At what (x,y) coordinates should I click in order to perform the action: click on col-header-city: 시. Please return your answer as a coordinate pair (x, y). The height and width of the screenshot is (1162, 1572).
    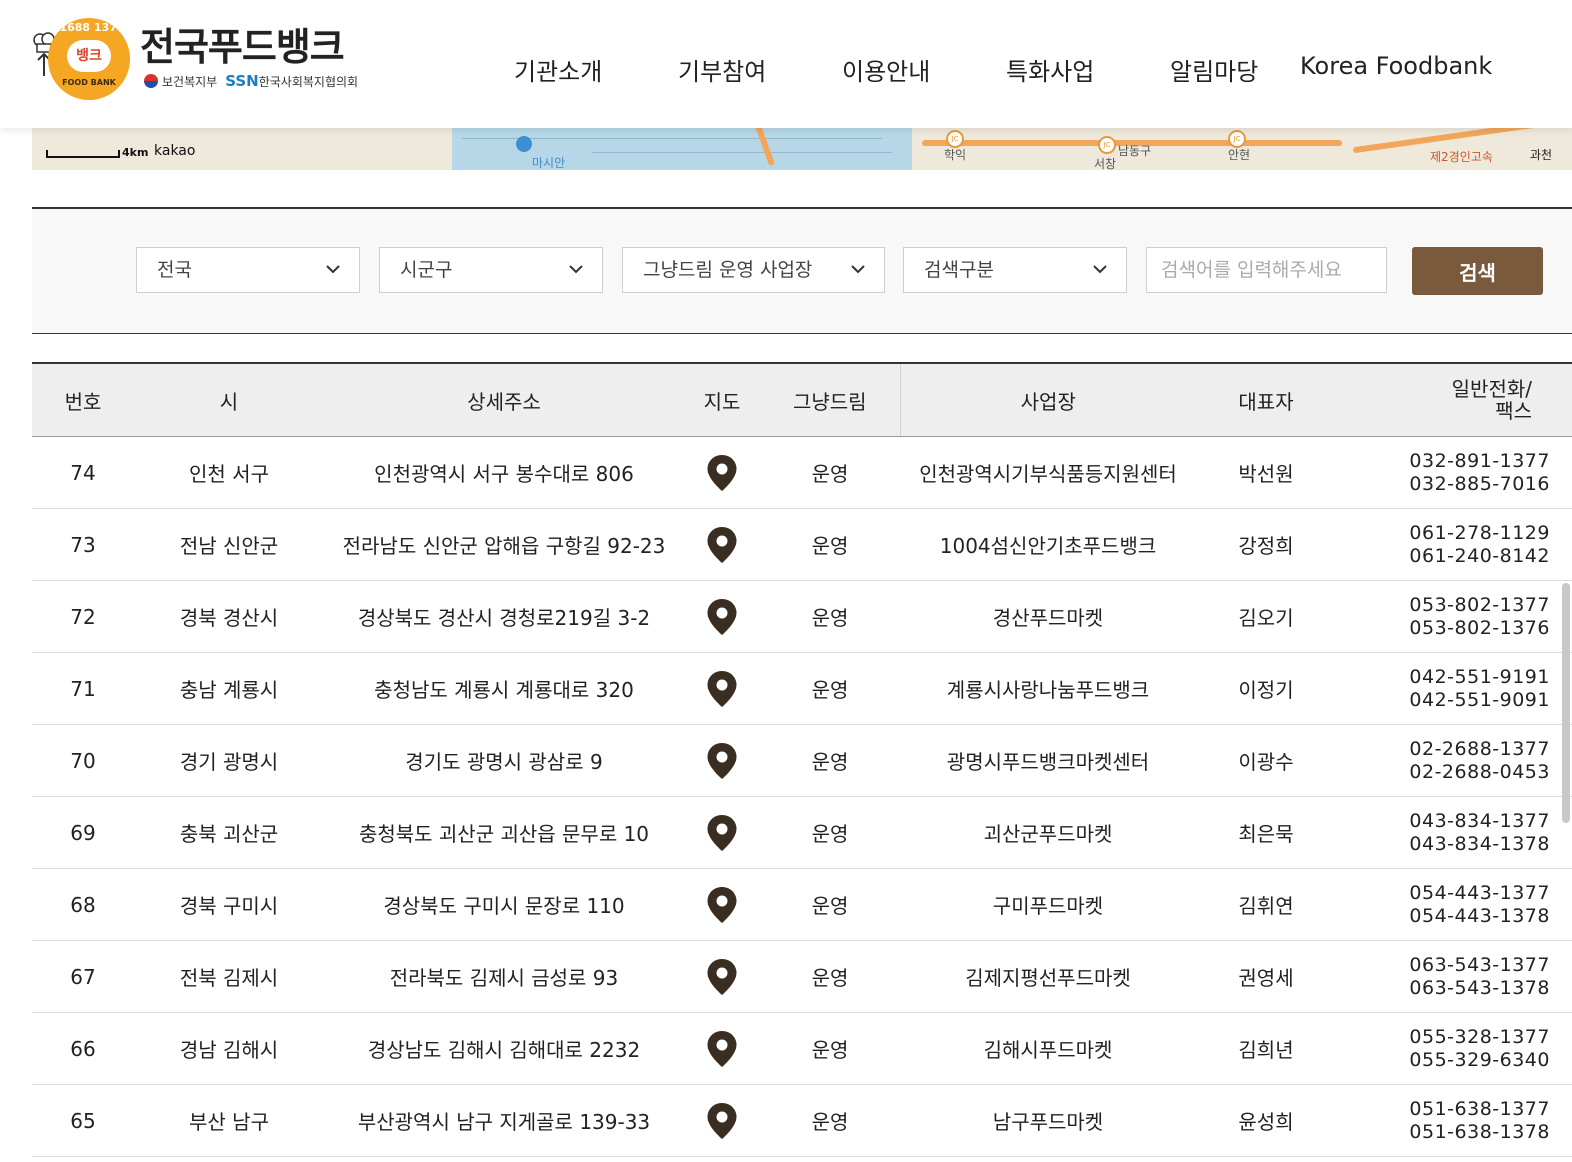
    Looking at the image, I should click on (229, 399).